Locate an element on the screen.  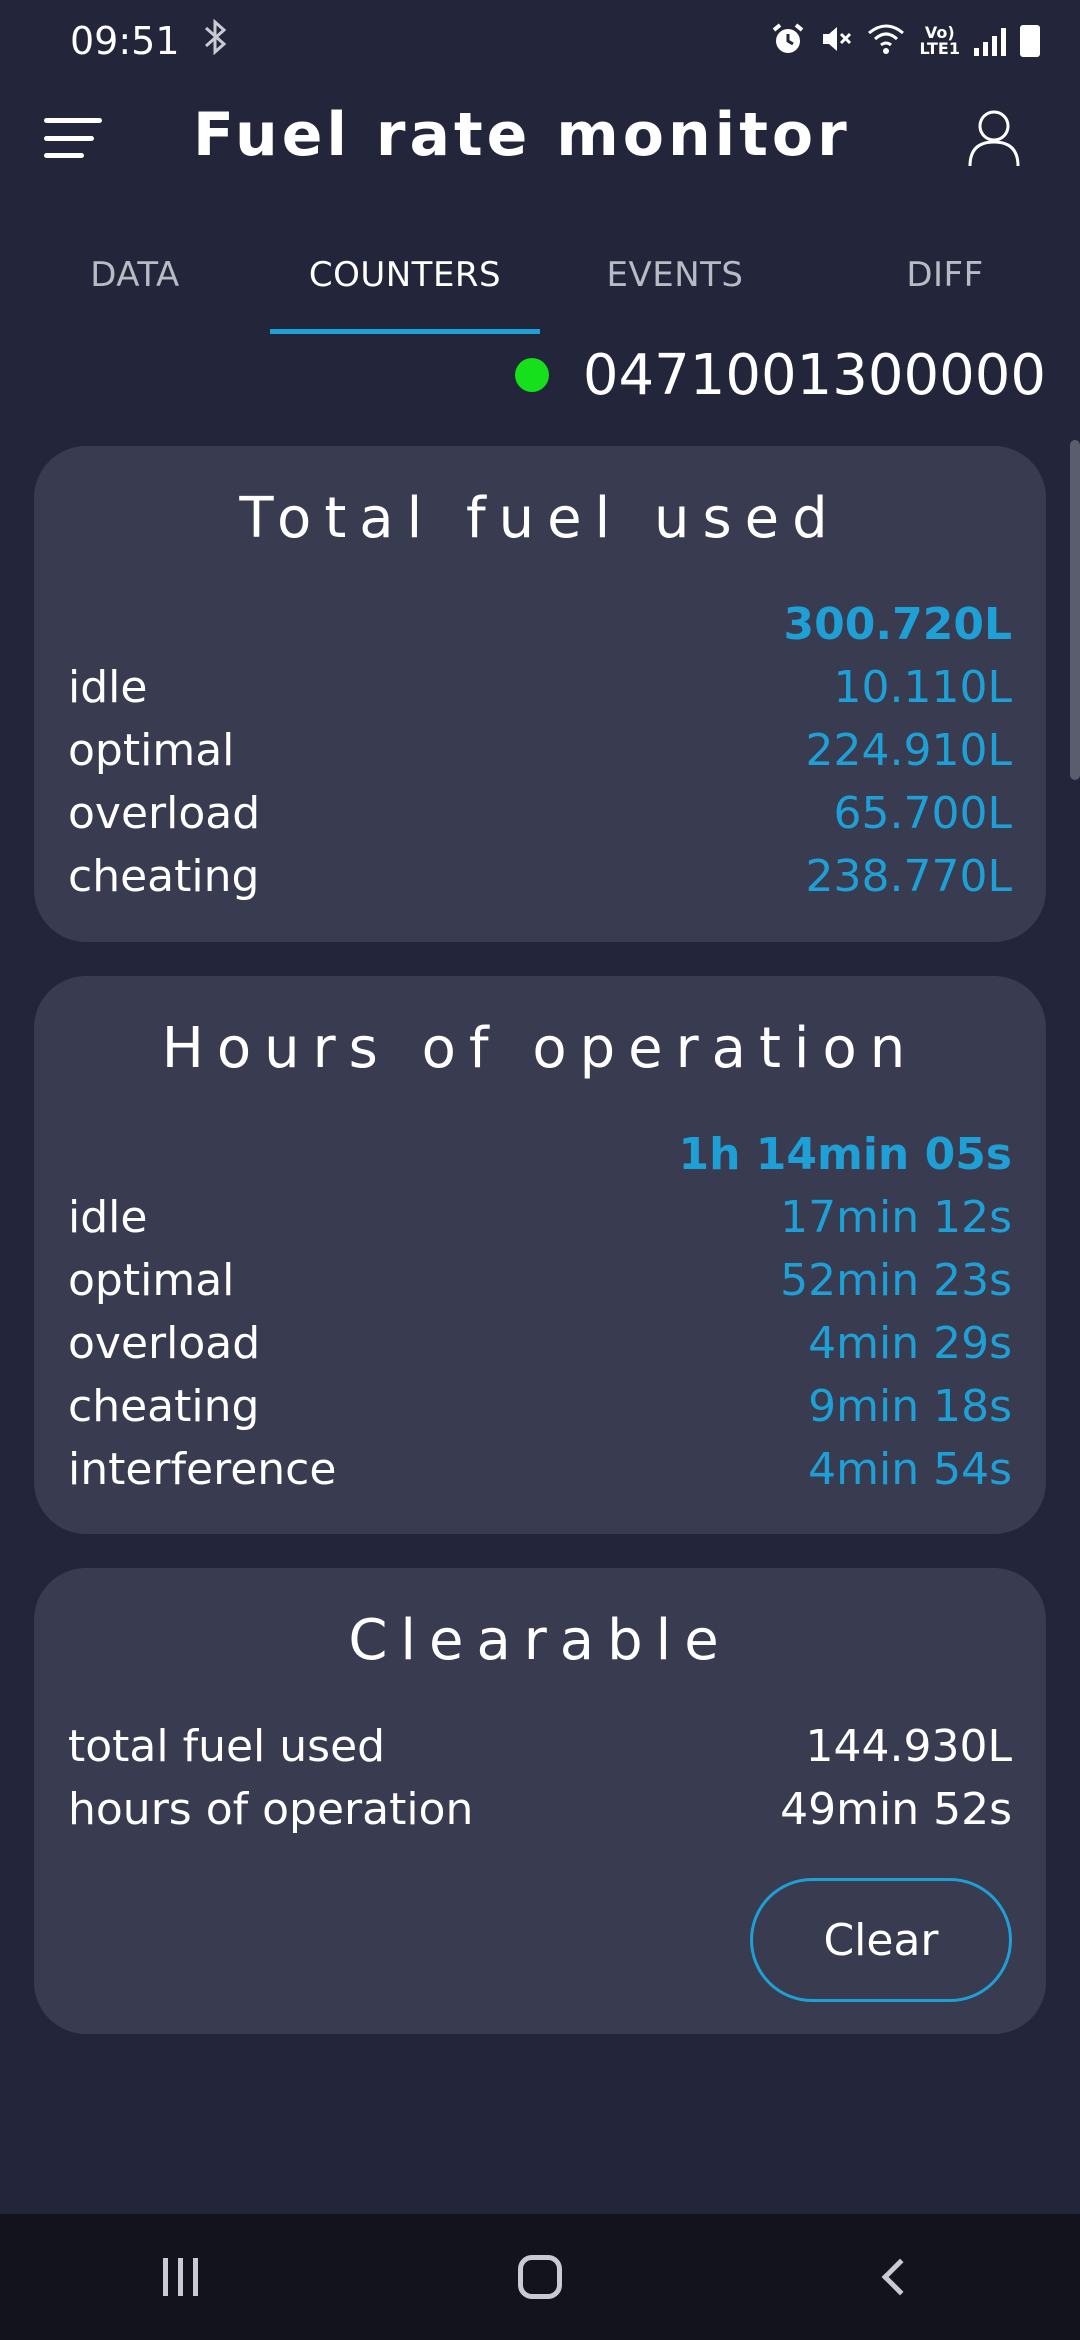
row-value: 144.930L is located at coordinates (908, 1746).